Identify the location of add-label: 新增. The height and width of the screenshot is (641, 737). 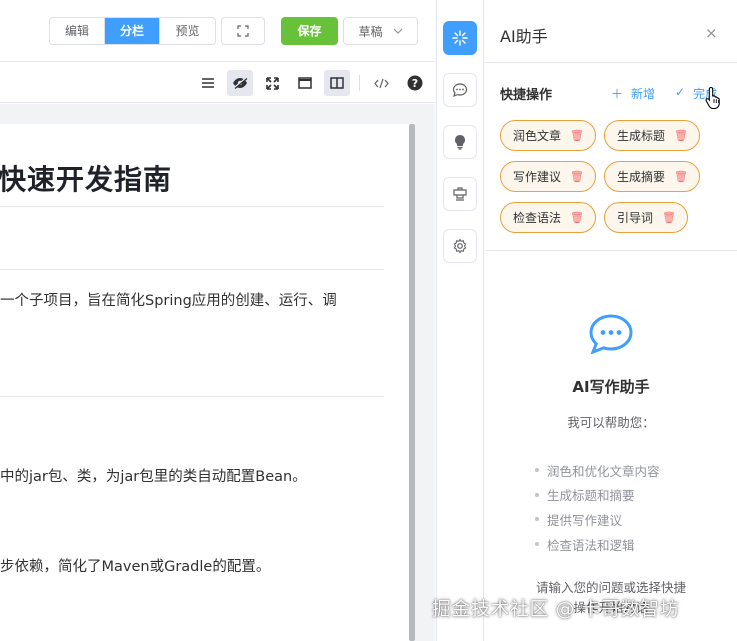
(643, 94).